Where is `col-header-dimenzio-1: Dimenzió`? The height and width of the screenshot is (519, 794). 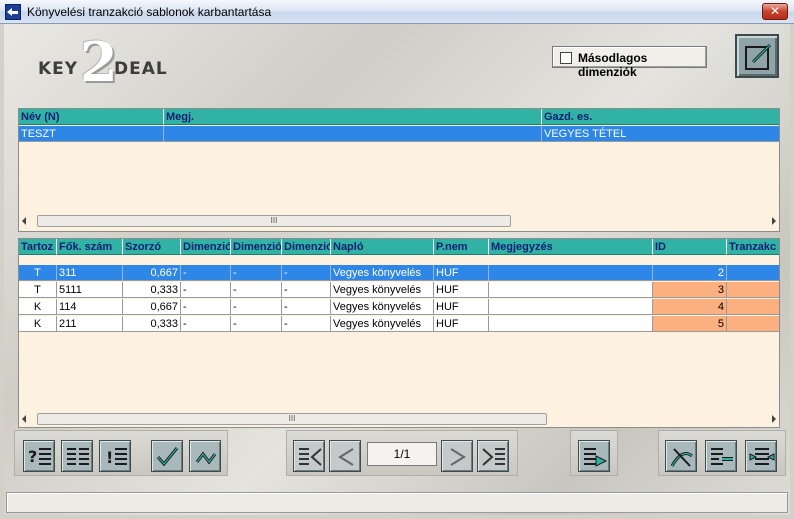
col-header-dimenzio-1: Dimenzió is located at coordinates (206, 247).